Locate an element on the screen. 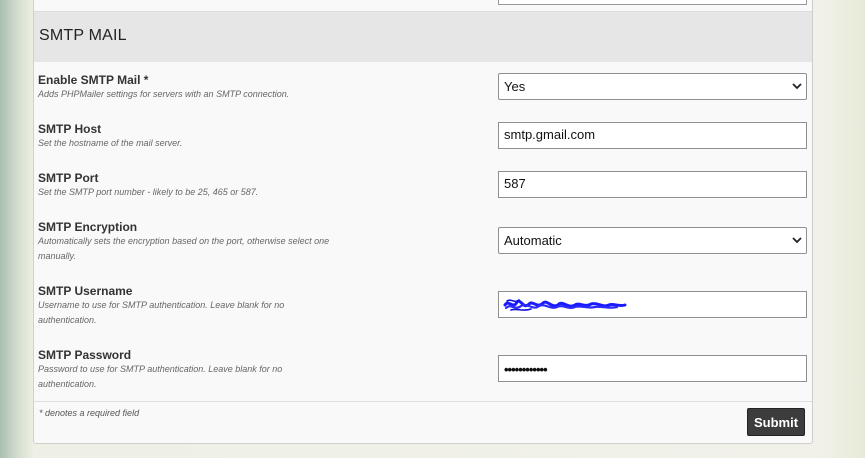 The width and height of the screenshot is (865, 458). section-header: SMTP MAIL is located at coordinates (423, 37).